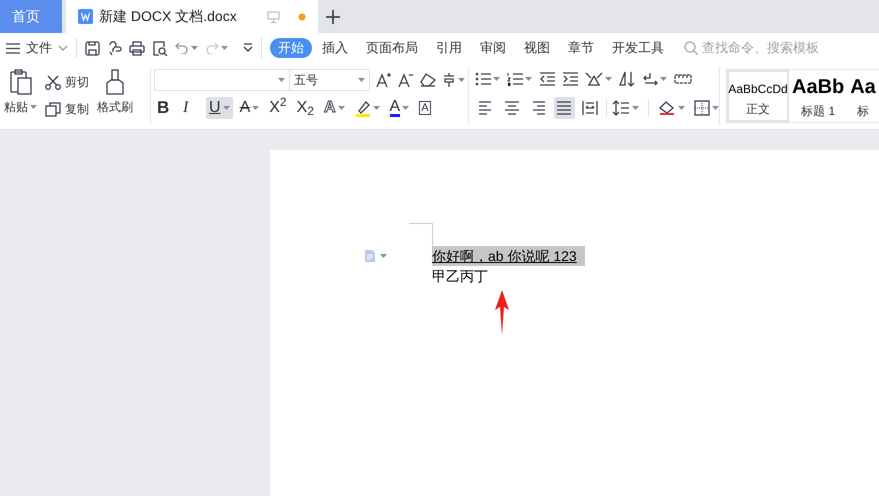  What do you see at coordinates (427, 108) in the screenshot?
I see `character-border-button: A` at bounding box center [427, 108].